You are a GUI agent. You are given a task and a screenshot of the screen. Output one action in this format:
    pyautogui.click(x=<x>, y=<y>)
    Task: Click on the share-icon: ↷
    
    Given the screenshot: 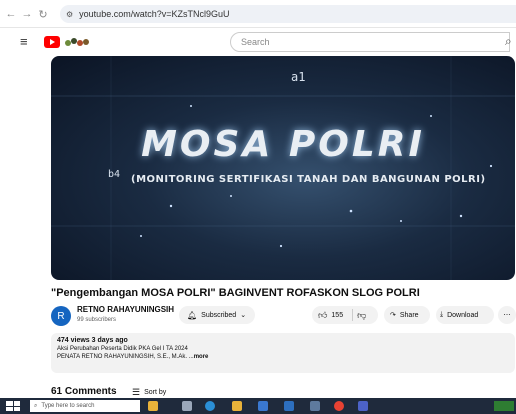 What is the action you would take?
    pyautogui.click(x=393, y=315)
    